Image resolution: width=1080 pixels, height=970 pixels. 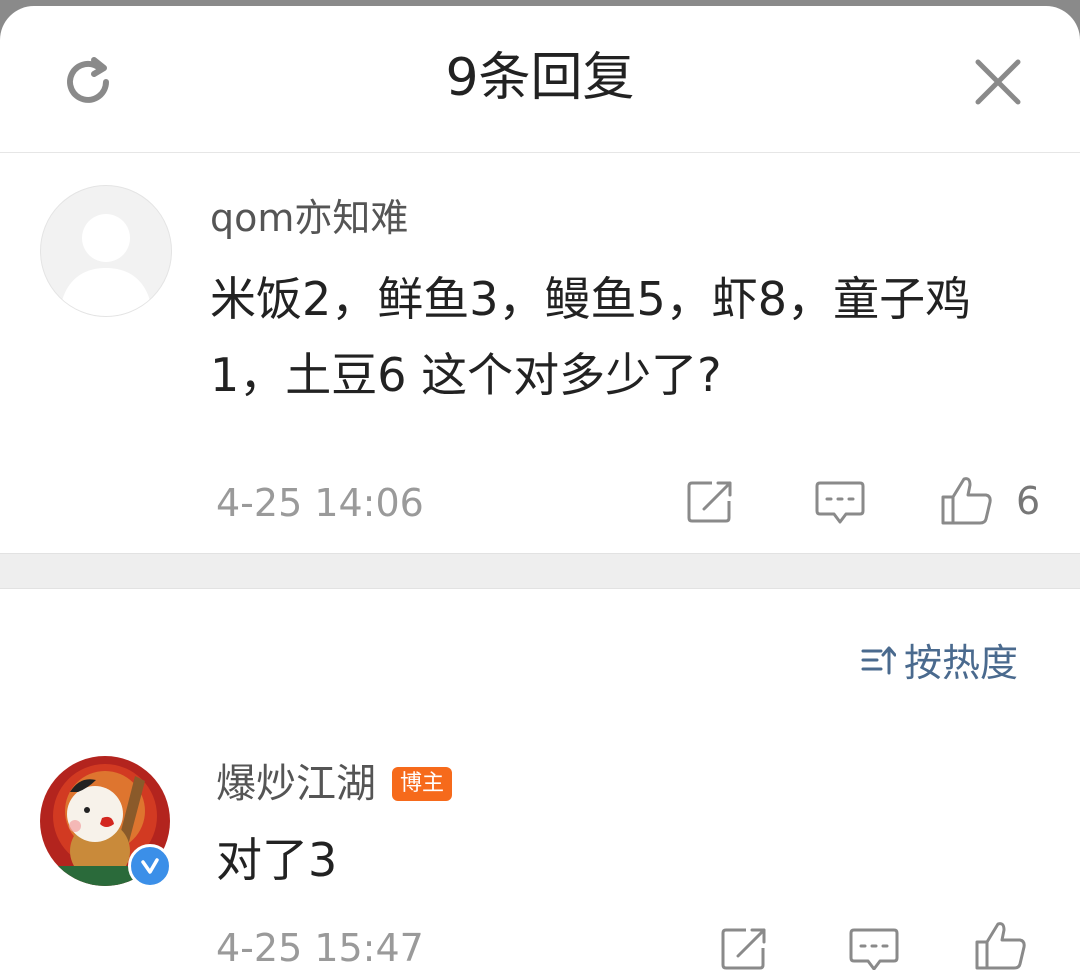 What do you see at coordinates (540, 571) in the screenshot?
I see `section-divider` at bounding box center [540, 571].